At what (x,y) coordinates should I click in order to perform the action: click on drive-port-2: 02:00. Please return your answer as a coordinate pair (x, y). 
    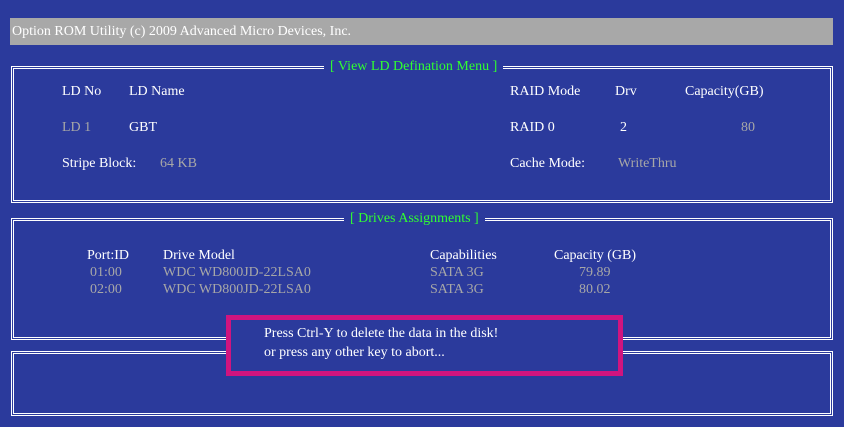
    Looking at the image, I should click on (106, 289).